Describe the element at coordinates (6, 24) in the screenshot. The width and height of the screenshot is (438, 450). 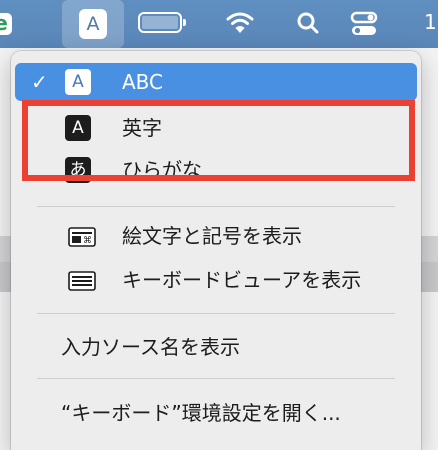
I see `app-logo-icon: e` at that location.